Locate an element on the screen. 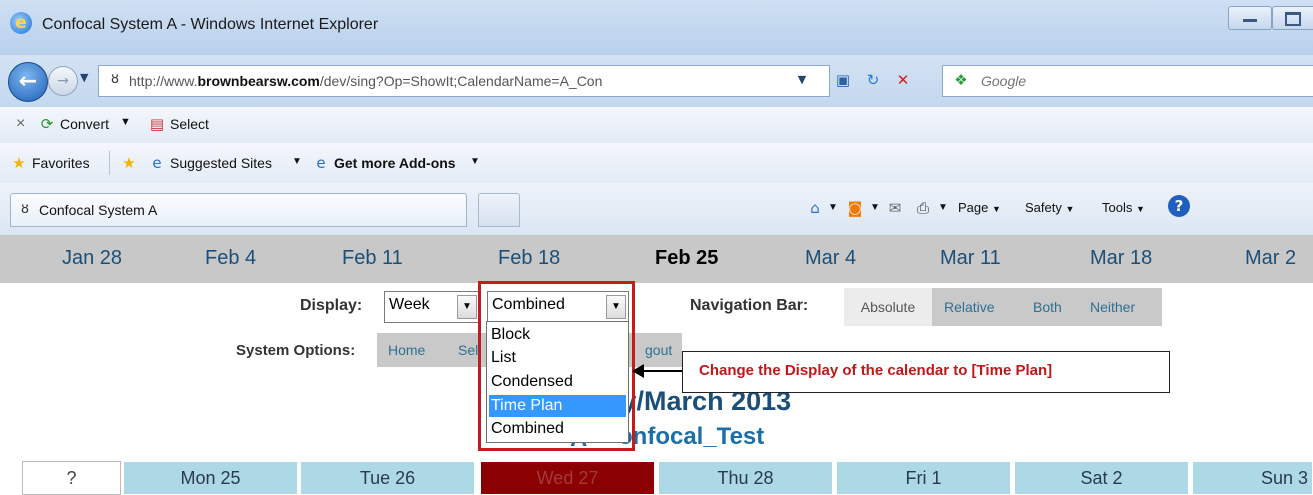 Image resolution: width=1313 pixels, height=495 pixels. display-period-select: Week ▼ is located at coordinates (432, 307).